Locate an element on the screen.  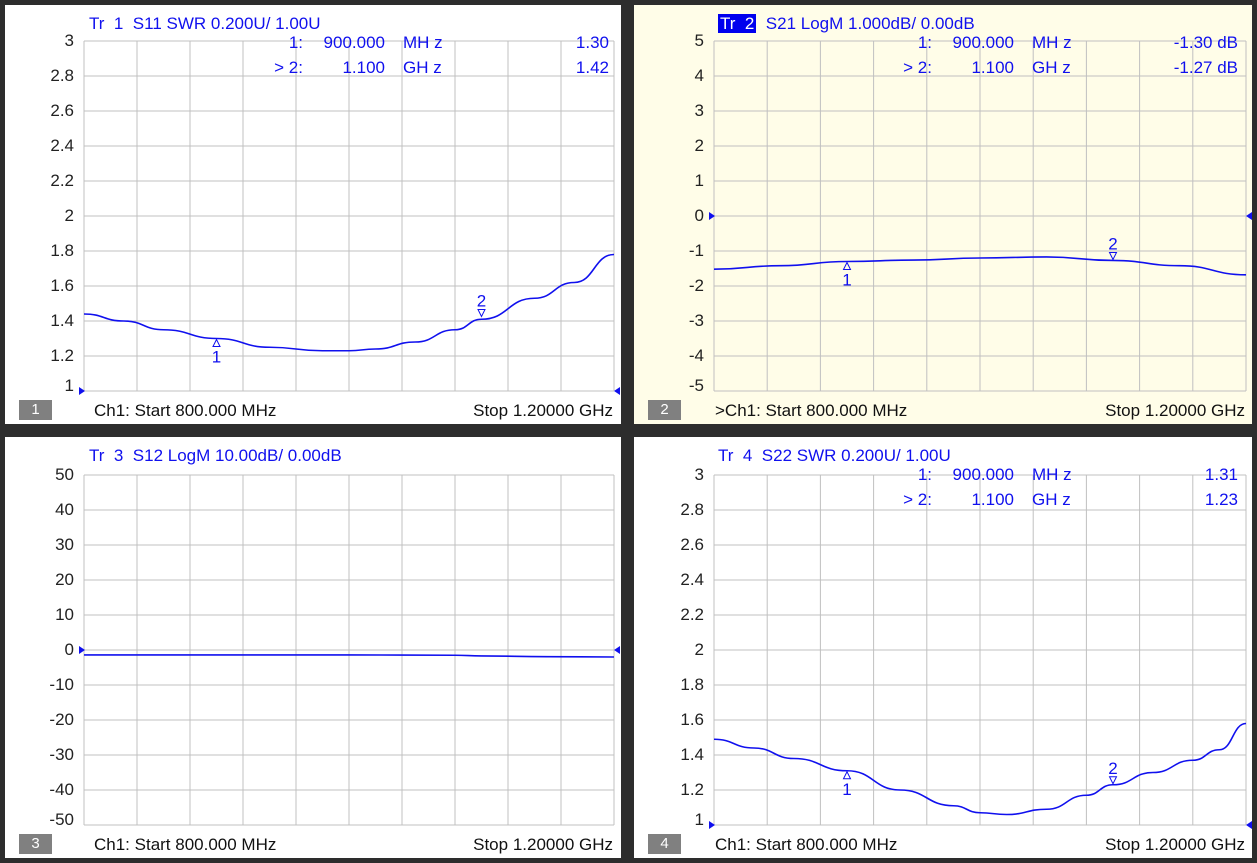
y-tick-label: -2 is located at coordinates (696, 285).